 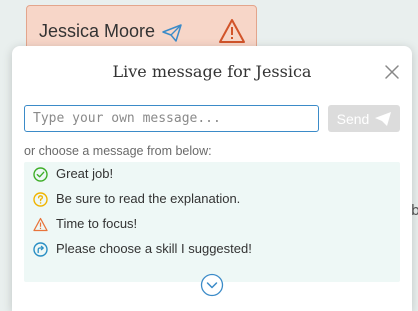 I want to click on message-option-time-to-focus: Time to focus!, so click(x=212, y=226).